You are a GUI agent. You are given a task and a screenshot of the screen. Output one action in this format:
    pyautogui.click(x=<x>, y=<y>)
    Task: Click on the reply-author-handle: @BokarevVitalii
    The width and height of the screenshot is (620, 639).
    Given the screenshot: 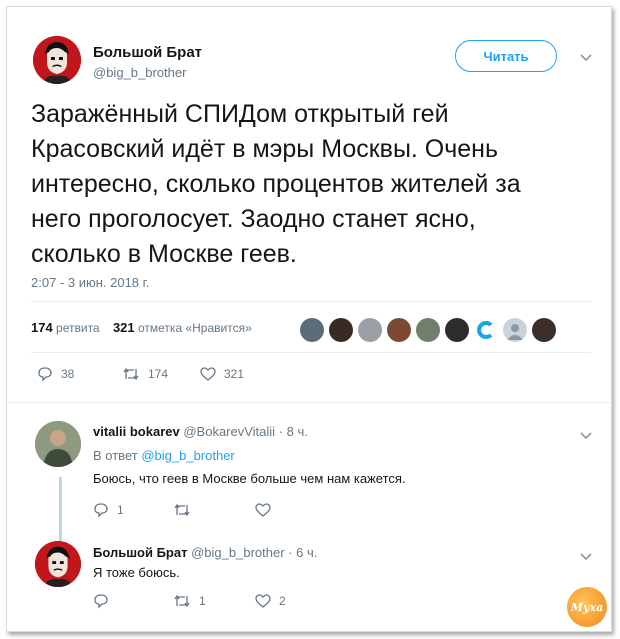 What is the action you would take?
    pyautogui.click(x=229, y=431)
    